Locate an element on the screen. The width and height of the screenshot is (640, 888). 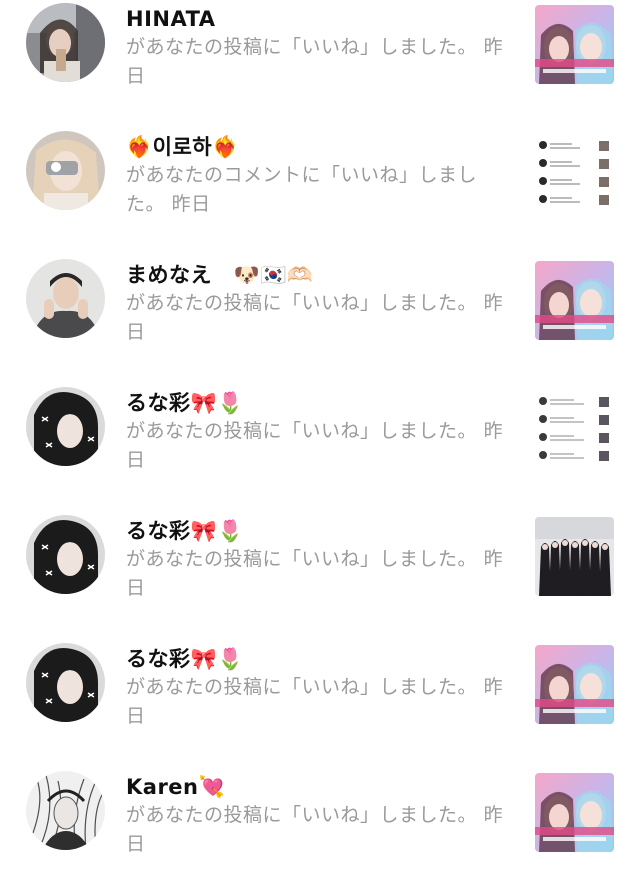
user-name: HINATA is located at coordinates (316, 19).